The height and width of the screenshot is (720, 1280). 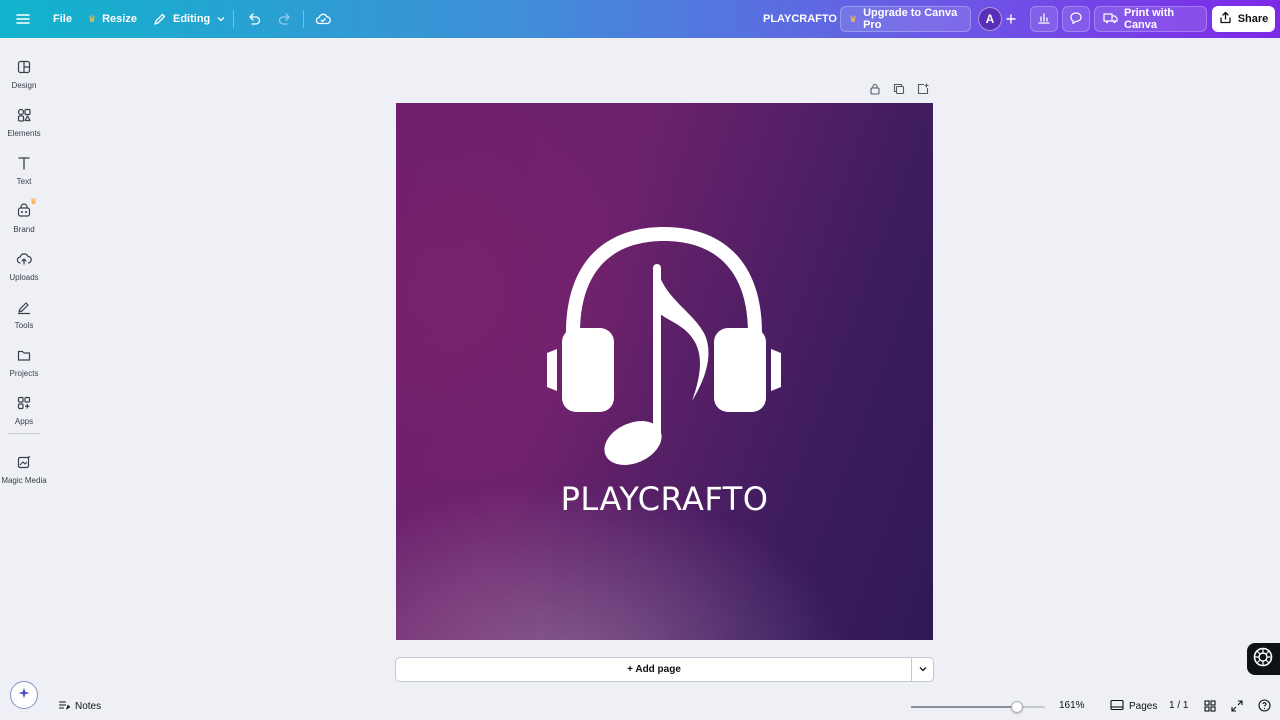 What do you see at coordinates (1110, 19) in the screenshot?
I see `truck-icon` at bounding box center [1110, 19].